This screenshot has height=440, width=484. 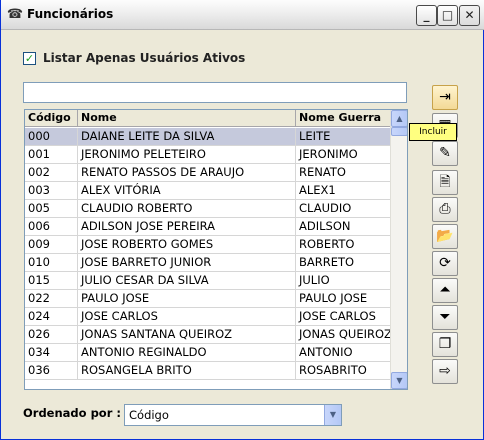 What do you see at coordinates (315, 136) in the screenshot?
I see `cell-nome-guerra: LEITE` at bounding box center [315, 136].